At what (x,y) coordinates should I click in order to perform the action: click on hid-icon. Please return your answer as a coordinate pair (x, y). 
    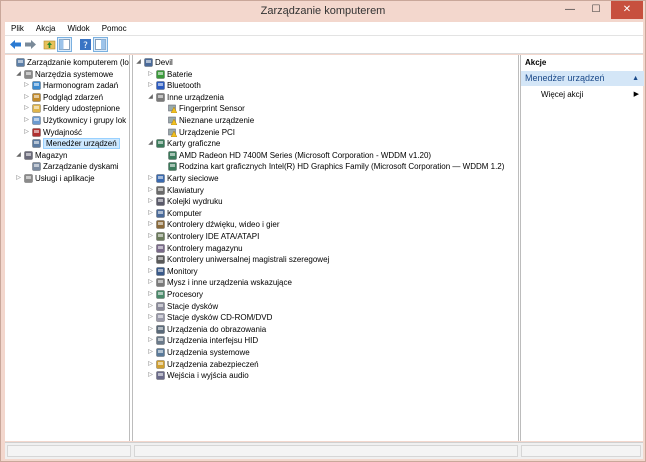
    Looking at the image, I should click on (160, 341).